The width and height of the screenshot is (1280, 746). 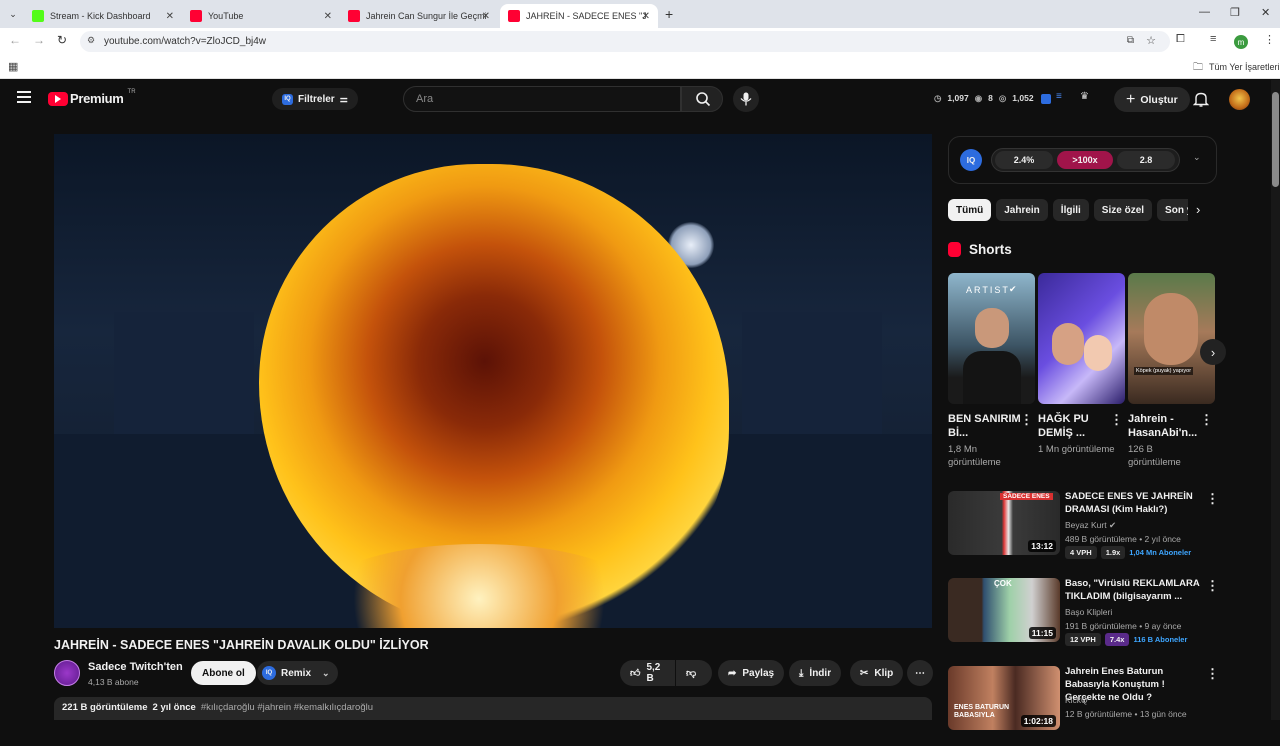 I want to click on chip-jahrein: Jahrein, so click(x=1022, y=210).